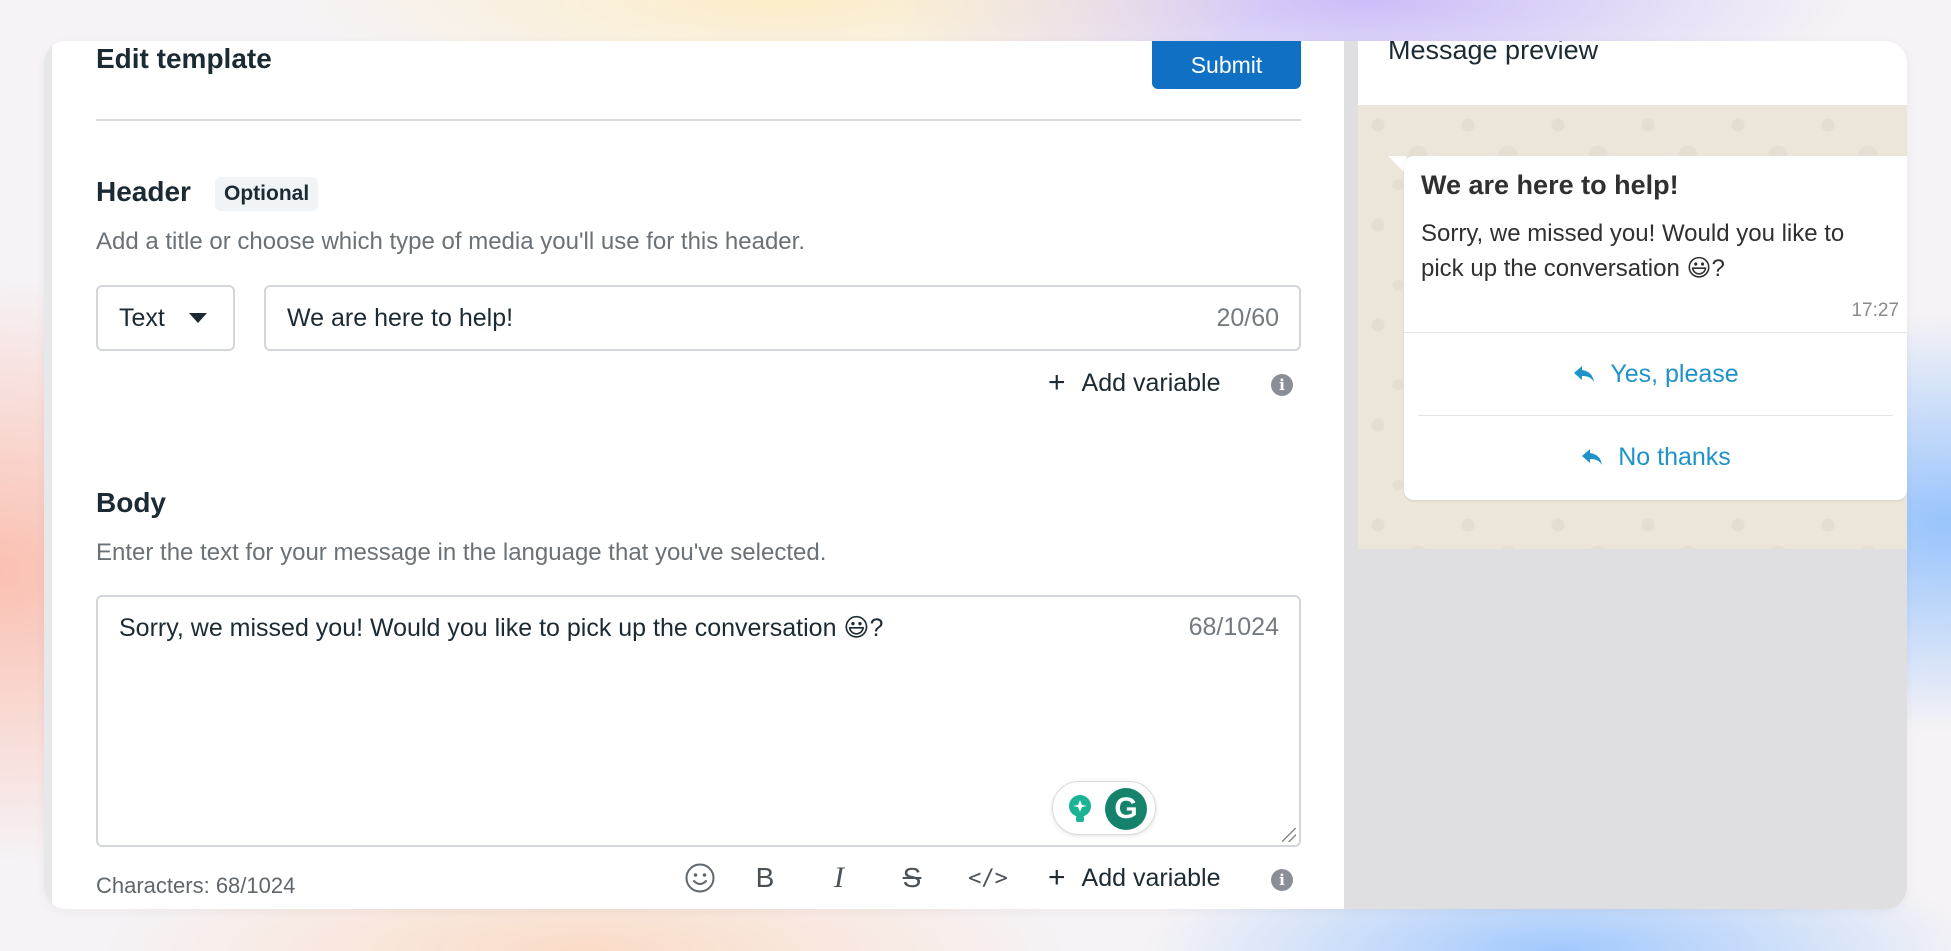 The image size is (1951, 951). I want to click on characters-count: Characters: 68/1024, so click(196, 885).